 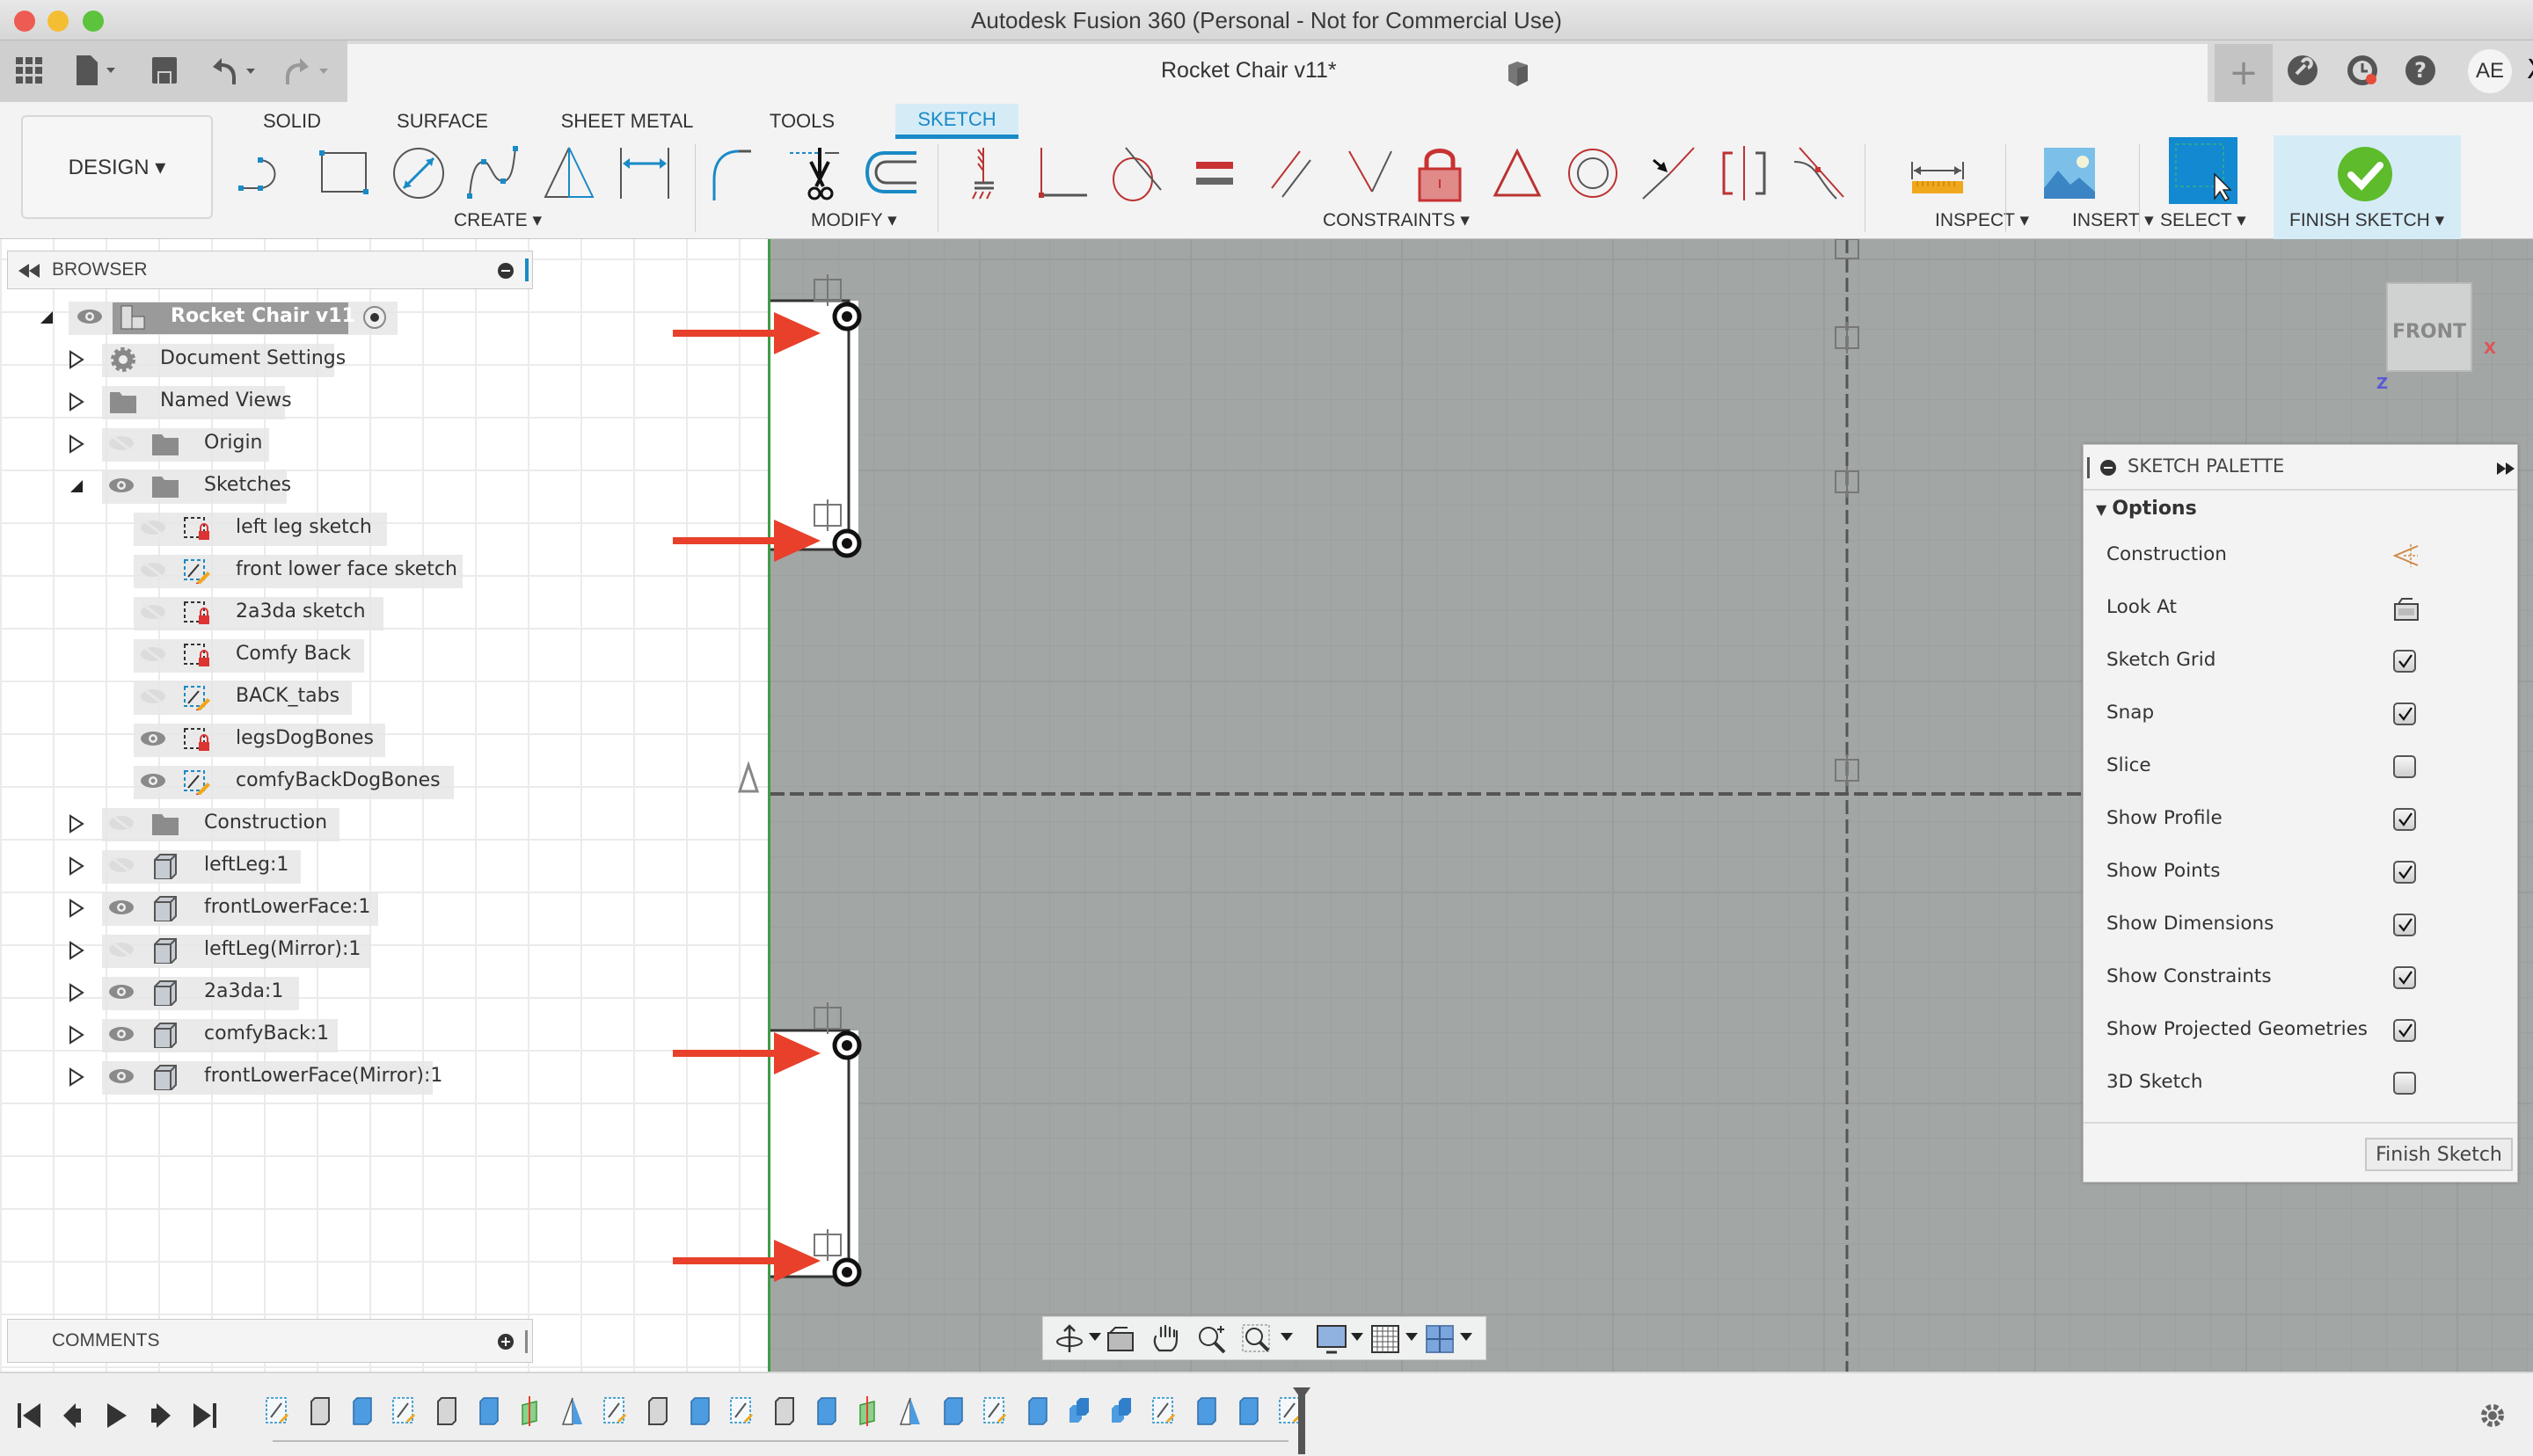 What do you see at coordinates (264, 950) in the screenshot?
I see `browser-item: leftLeg(Mirror):1` at bounding box center [264, 950].